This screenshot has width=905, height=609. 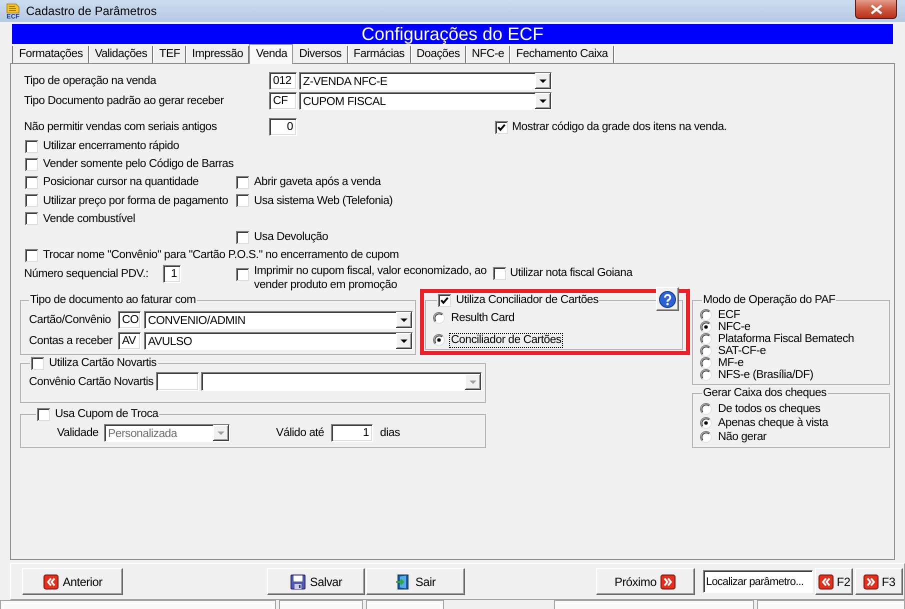 I want to click on checkbox-label: Usa Cupom de Troca, so click(x=106, y=414).